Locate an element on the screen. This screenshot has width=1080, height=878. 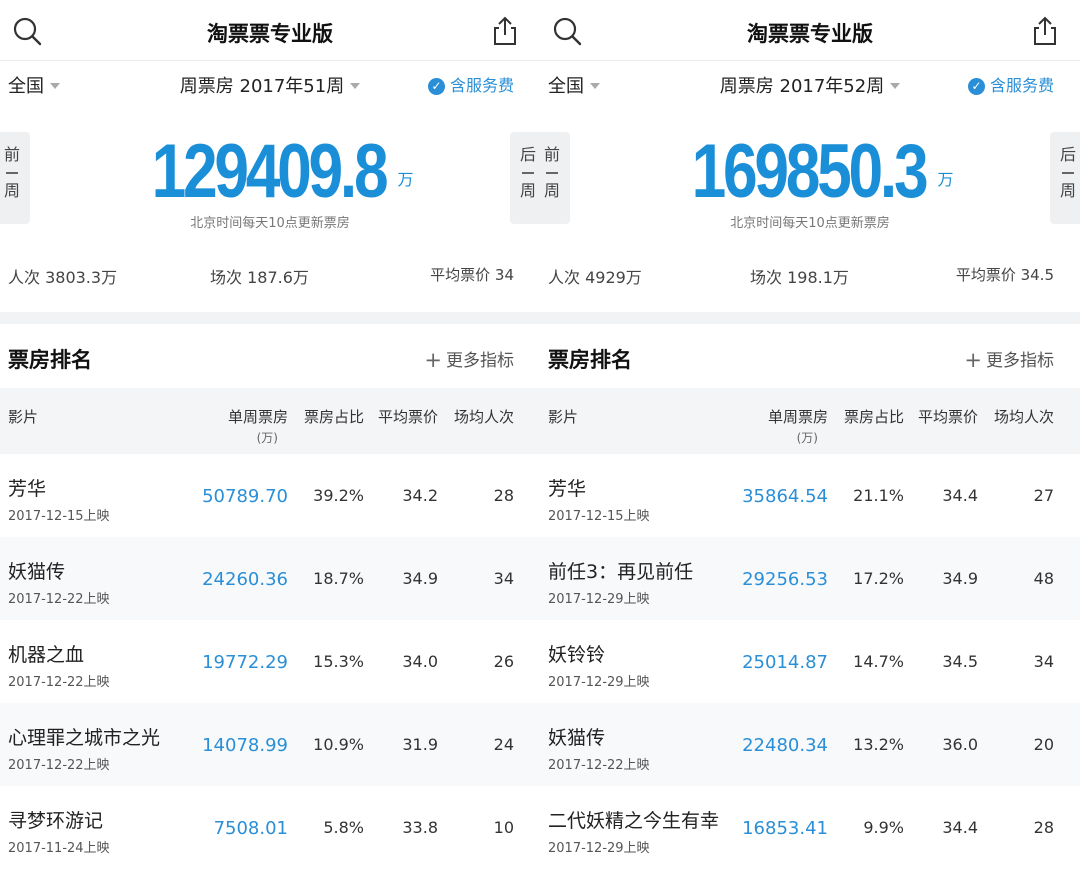
film-name: 前任3：再见前任 is located at coordinates (621, 572).